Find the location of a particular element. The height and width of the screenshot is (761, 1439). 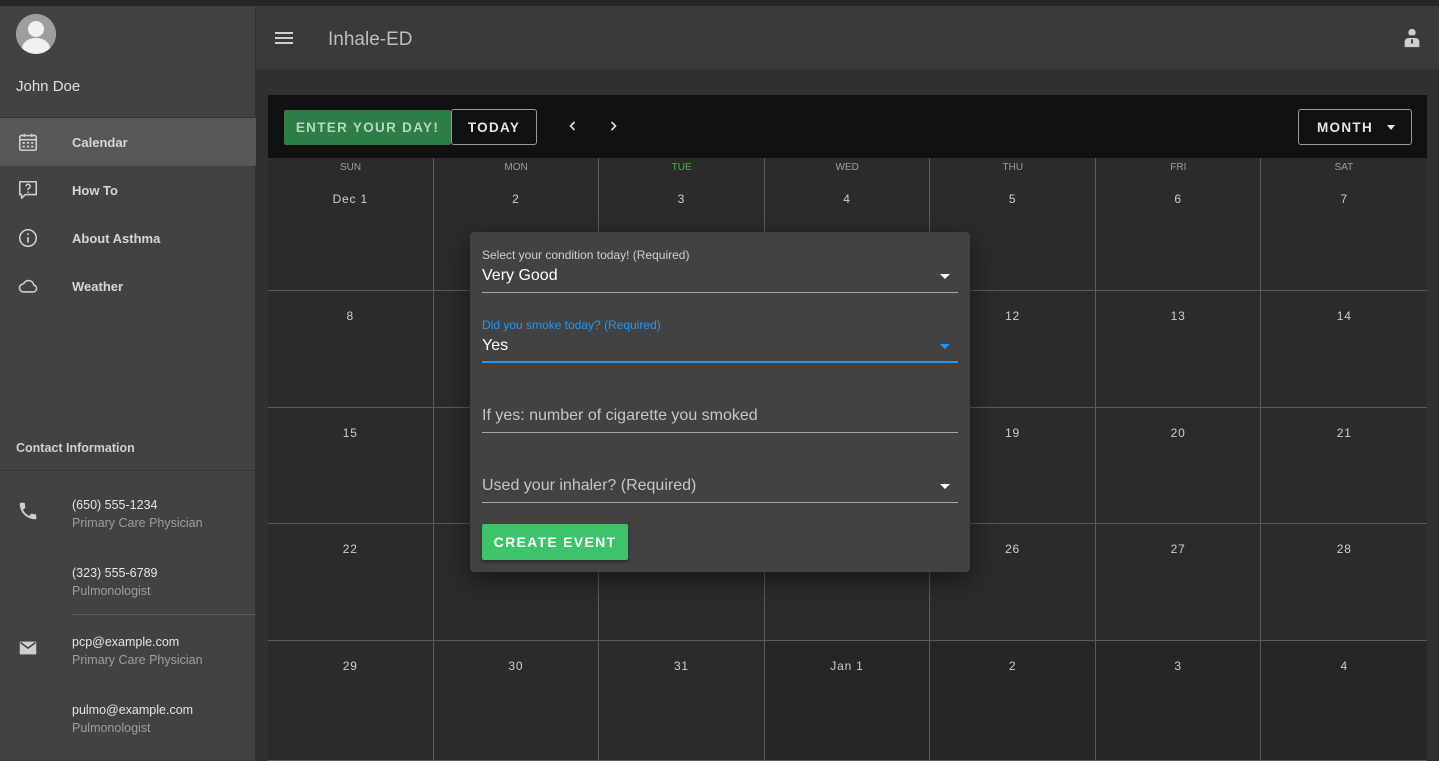

calendar-day-number: 31 is located at coordinates (681, 666).